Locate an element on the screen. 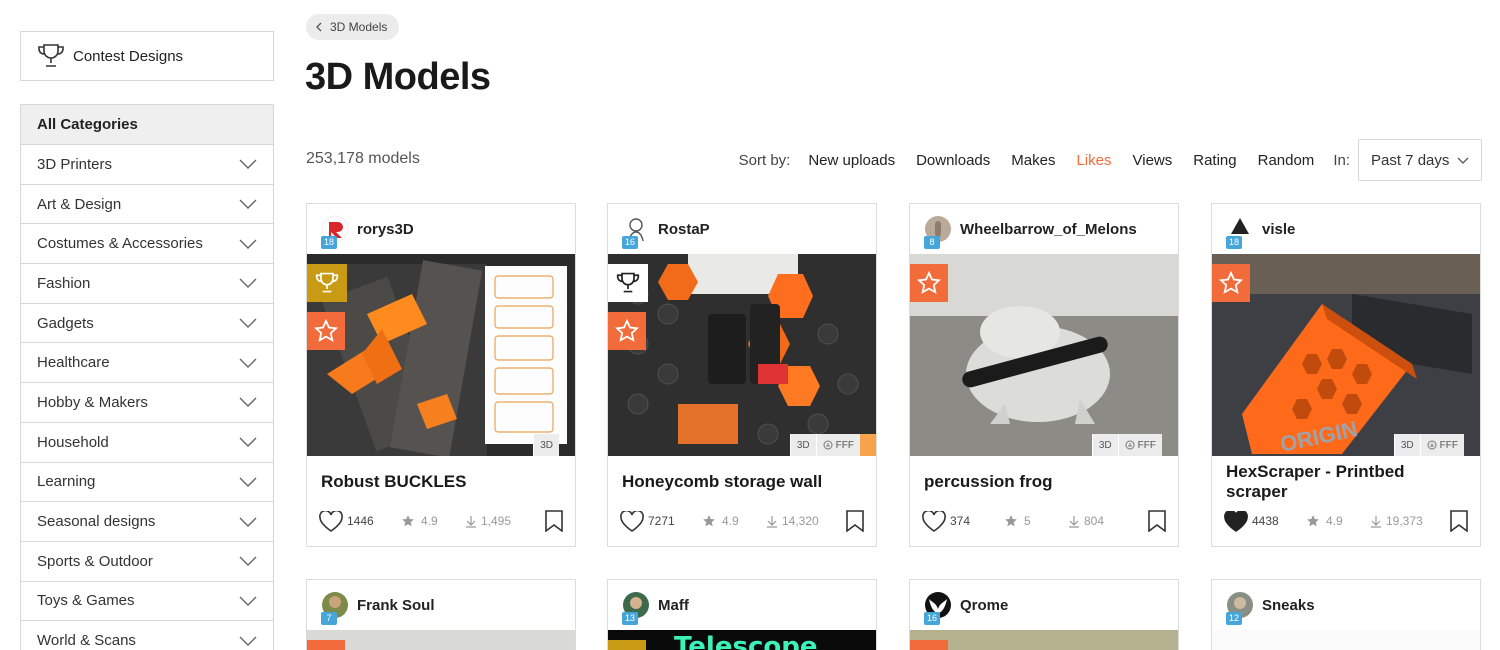  model-thumbnail: Telescope is located at coordinates (742, 640).